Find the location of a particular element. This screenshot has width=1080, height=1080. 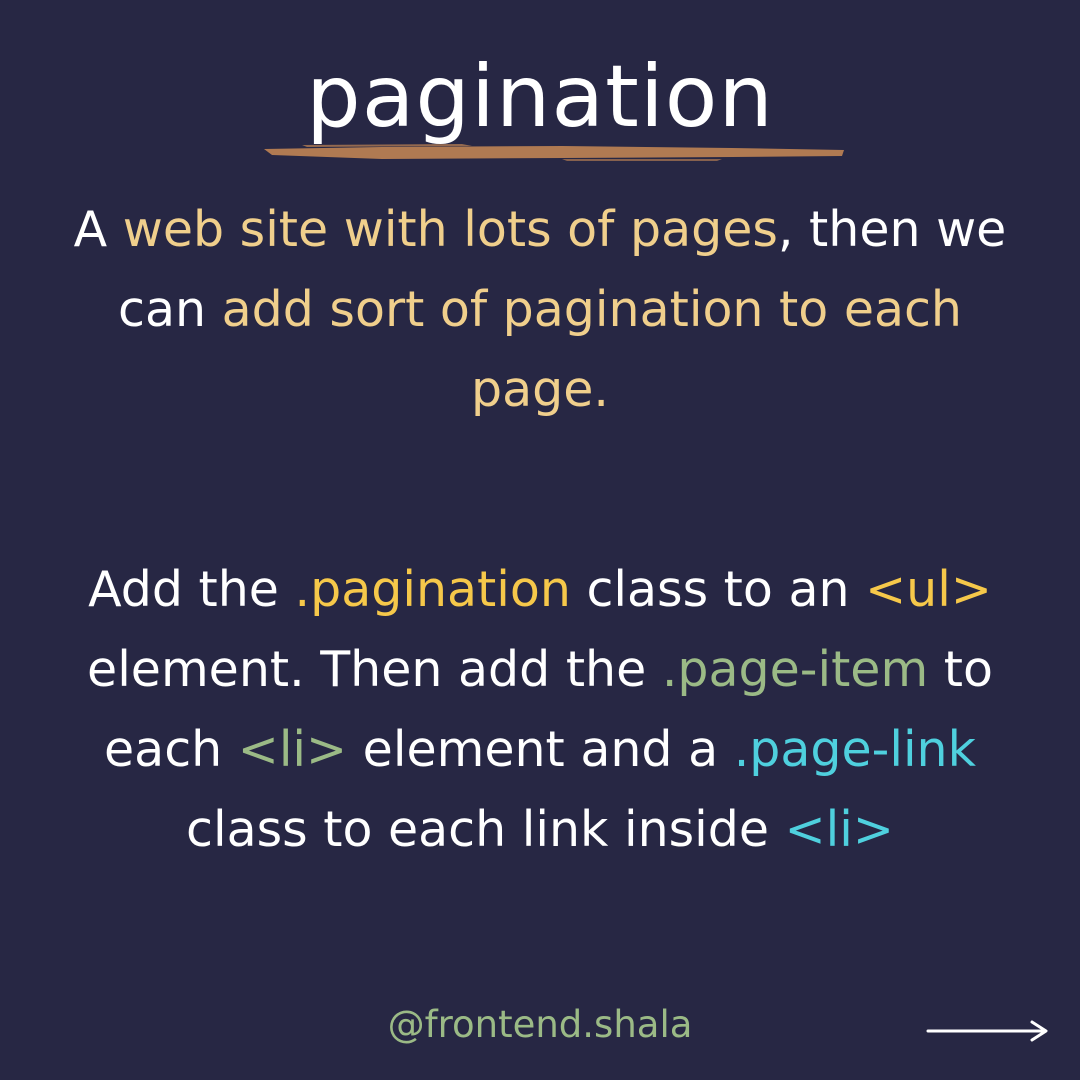

intro-text-1: A is located at coordinates (98, 229).